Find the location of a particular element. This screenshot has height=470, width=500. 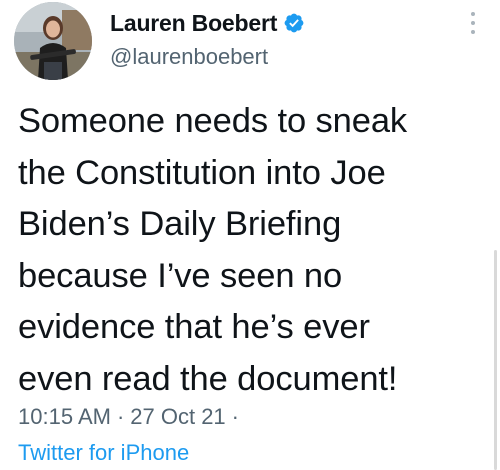

tweet-time: 10:15 AM is located at coordinates (64, 416).